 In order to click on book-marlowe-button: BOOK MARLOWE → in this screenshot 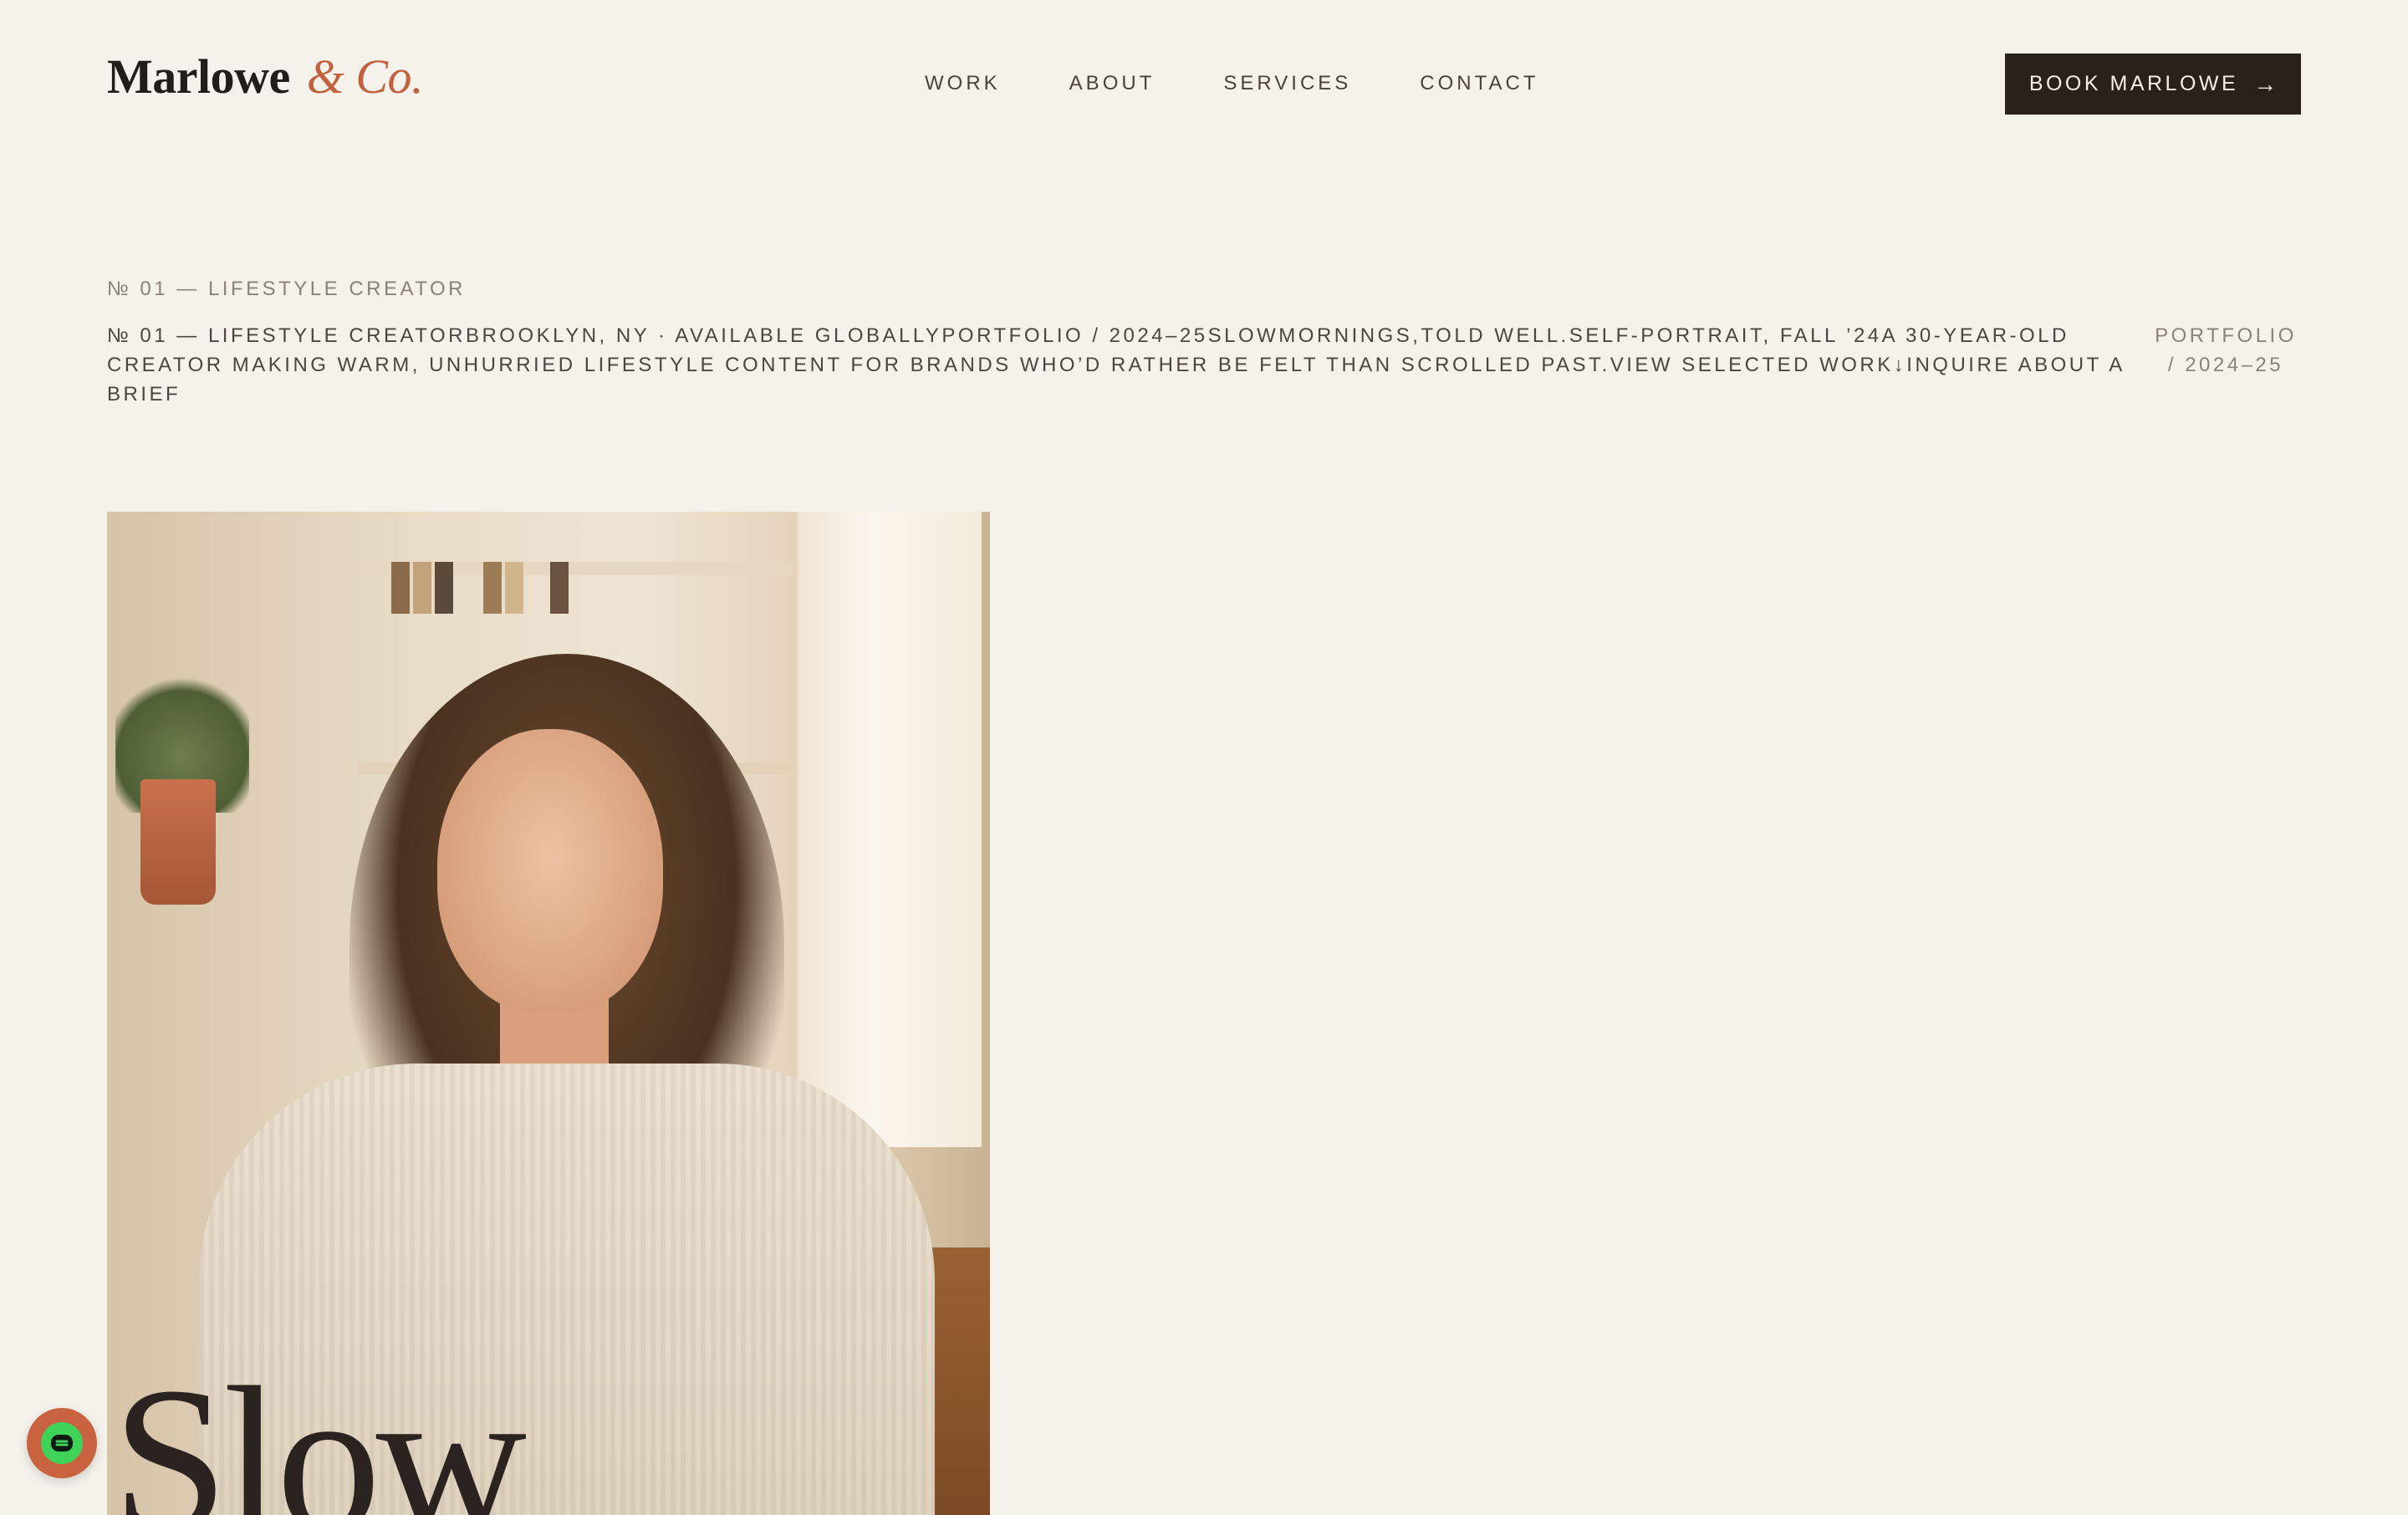, I will do `click(2153, 84)`.